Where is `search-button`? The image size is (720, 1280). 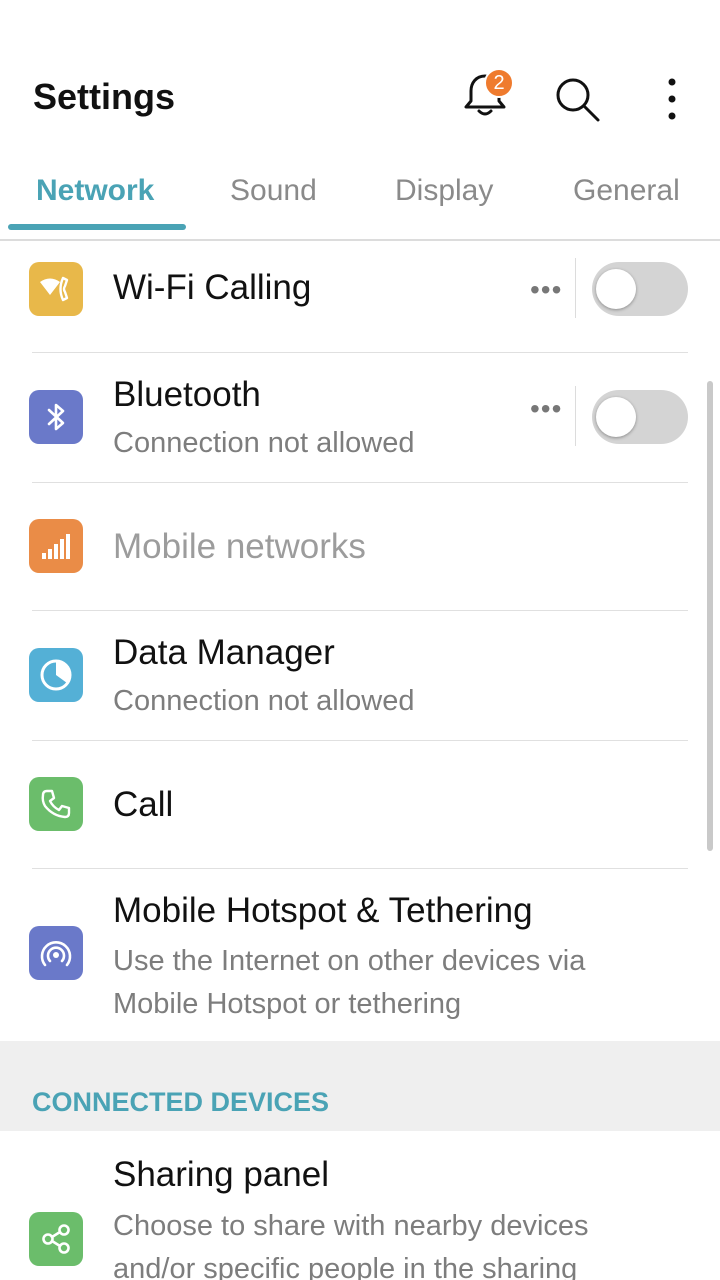
search-button is located at coordinates (577, 99).